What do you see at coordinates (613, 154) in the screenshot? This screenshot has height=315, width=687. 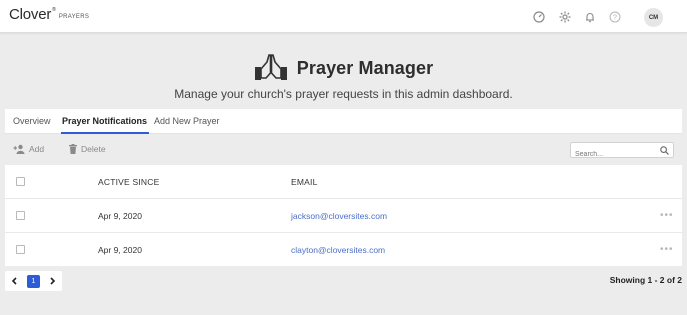 I see `search-input` at bounding box center [613, 154].